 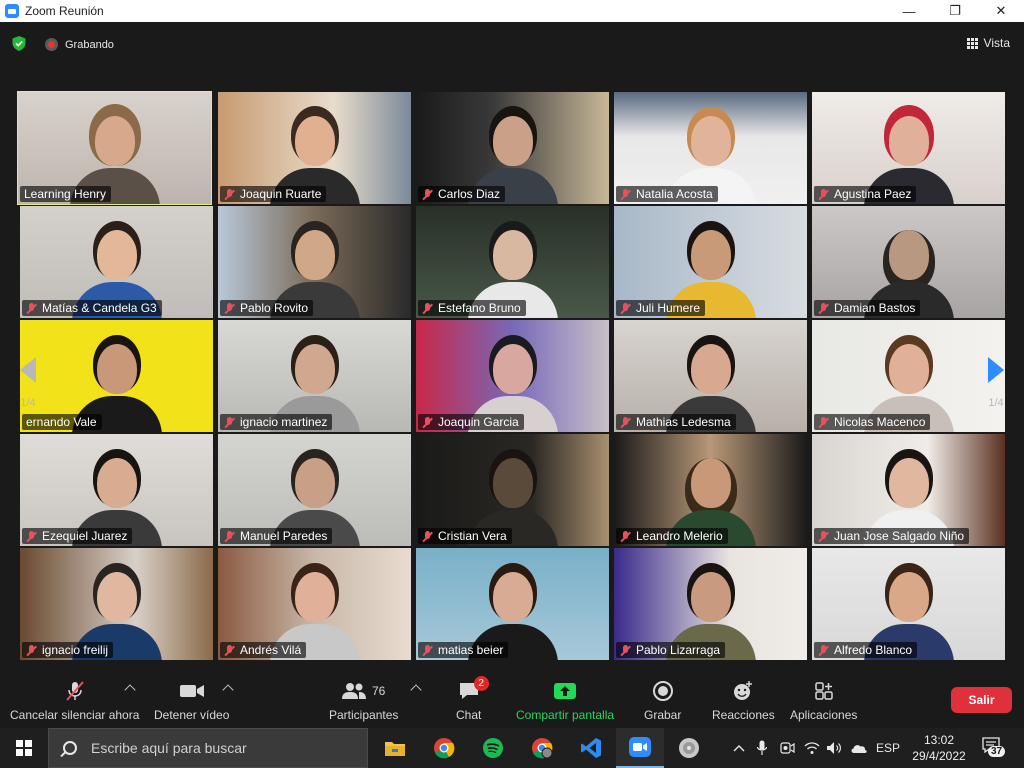 What do you see at coordinates (116, 490) in the screenshot?
I see `participant-tile: Ezequiel Juarez` at bounding box center [116, 490].